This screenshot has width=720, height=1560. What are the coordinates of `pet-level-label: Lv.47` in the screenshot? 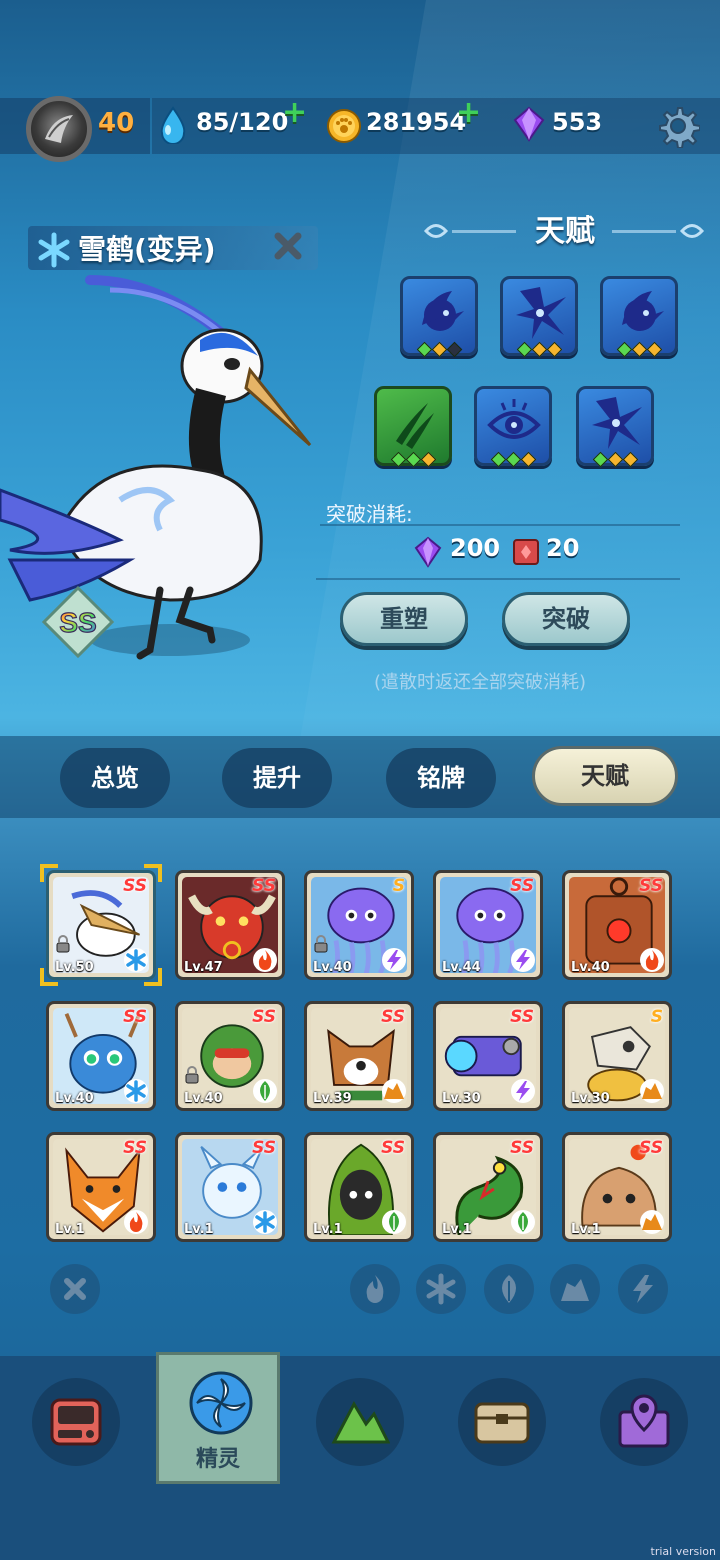 It's located at (203, 967).